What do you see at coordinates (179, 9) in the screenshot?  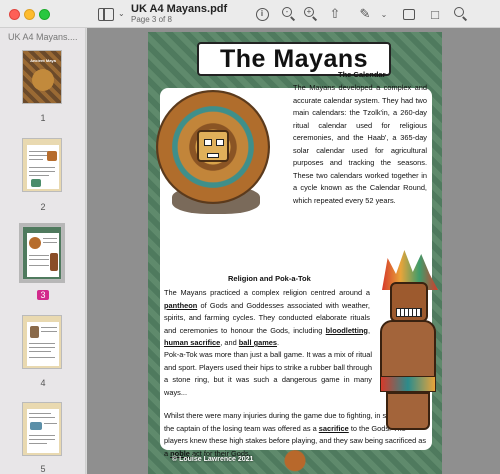 I see `document-title: UK A4 Mayans.pdf` at bounding box center [179, 9].